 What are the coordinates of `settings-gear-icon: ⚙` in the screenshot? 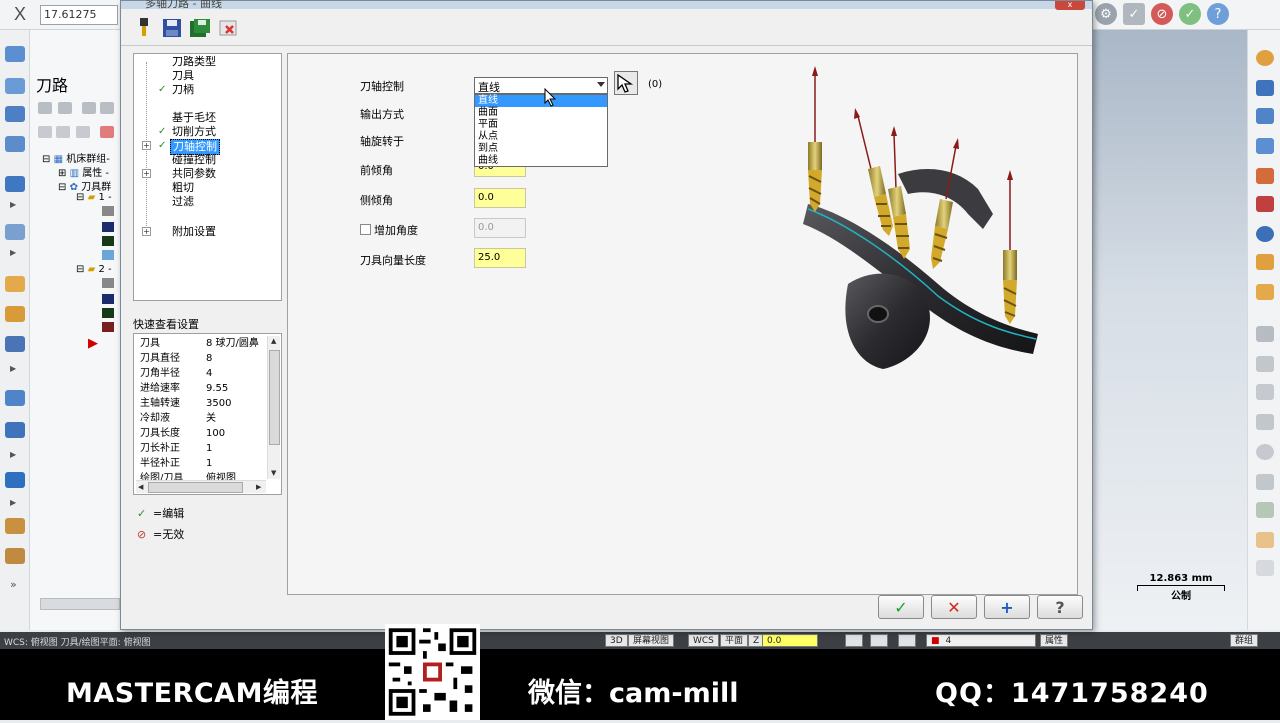 It's located at (1106, 14).